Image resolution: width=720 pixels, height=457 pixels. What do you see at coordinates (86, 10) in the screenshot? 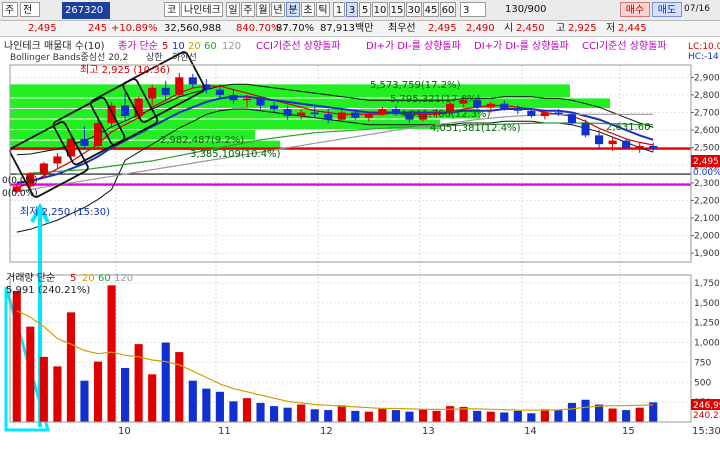
I see `stock-code-input: 267320` at bounding box center [86, 10].